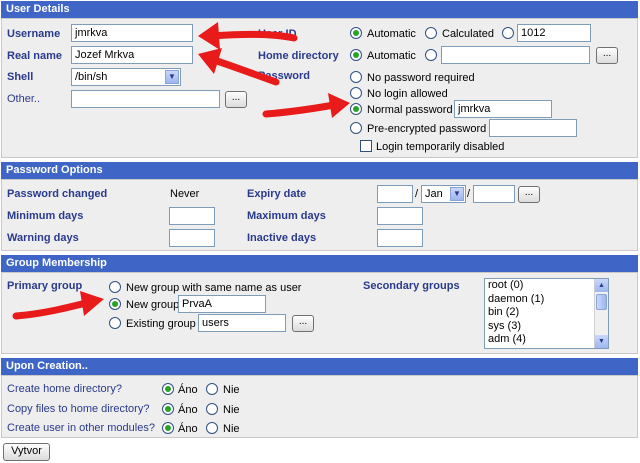 The width and height of the screenshot is (640, 463). I want to click on max-days-label: Maximum days, so click(286, 216).